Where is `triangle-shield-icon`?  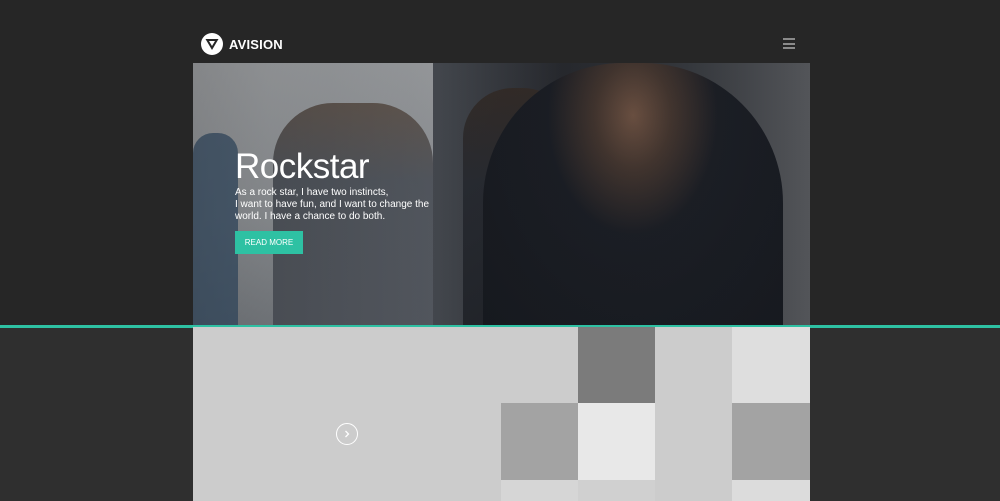 triangle-shield-icon is located at coordinates (212, 44).